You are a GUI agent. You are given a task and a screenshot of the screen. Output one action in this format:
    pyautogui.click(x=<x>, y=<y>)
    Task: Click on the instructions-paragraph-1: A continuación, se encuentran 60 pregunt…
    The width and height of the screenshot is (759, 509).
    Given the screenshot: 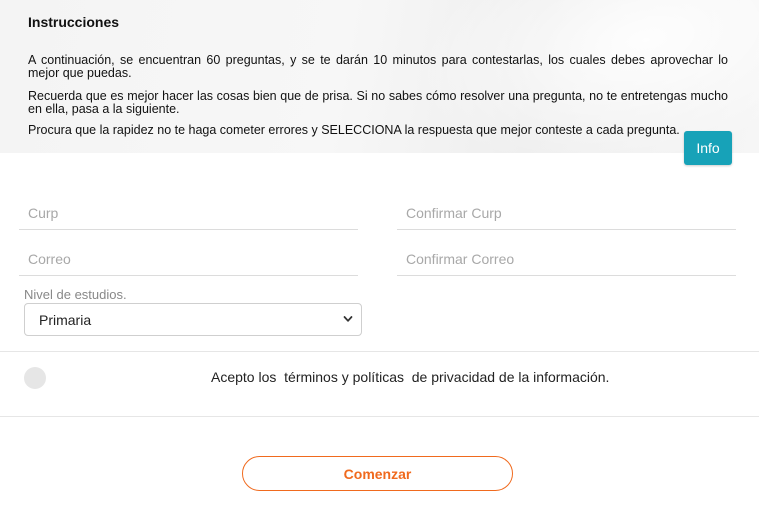 What is the action you would take?
    pyautogui.click(x=378, y=66)
    